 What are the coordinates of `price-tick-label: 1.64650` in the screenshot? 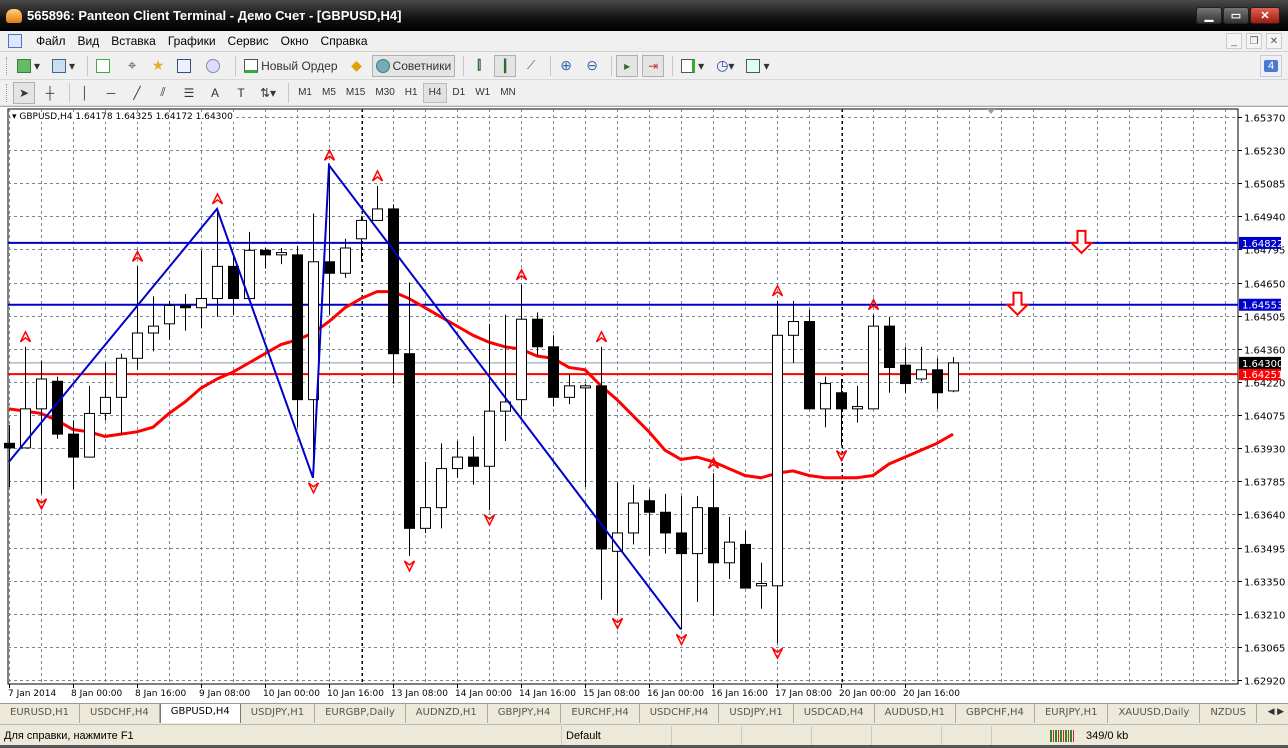 It's located at (1264, 285).